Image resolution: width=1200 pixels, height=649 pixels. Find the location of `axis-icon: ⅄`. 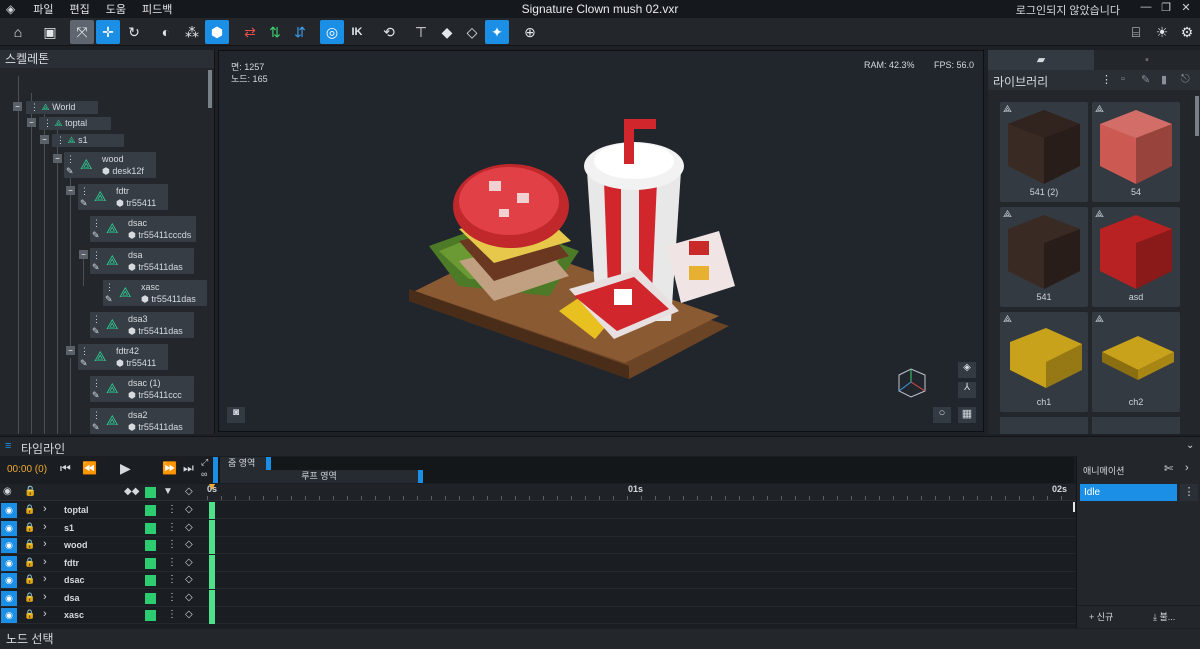

axis-icon: ⅄ is located at coordinates (967, 390).